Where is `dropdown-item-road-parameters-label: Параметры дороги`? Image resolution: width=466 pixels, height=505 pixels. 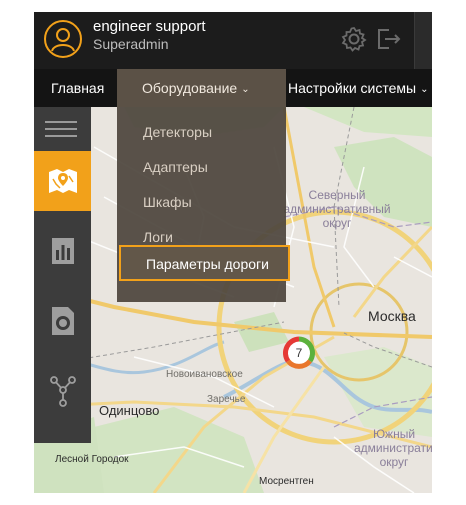
dropdown-item-road-parameters-label: Параметры дороги is located at coordinates (207, 264).